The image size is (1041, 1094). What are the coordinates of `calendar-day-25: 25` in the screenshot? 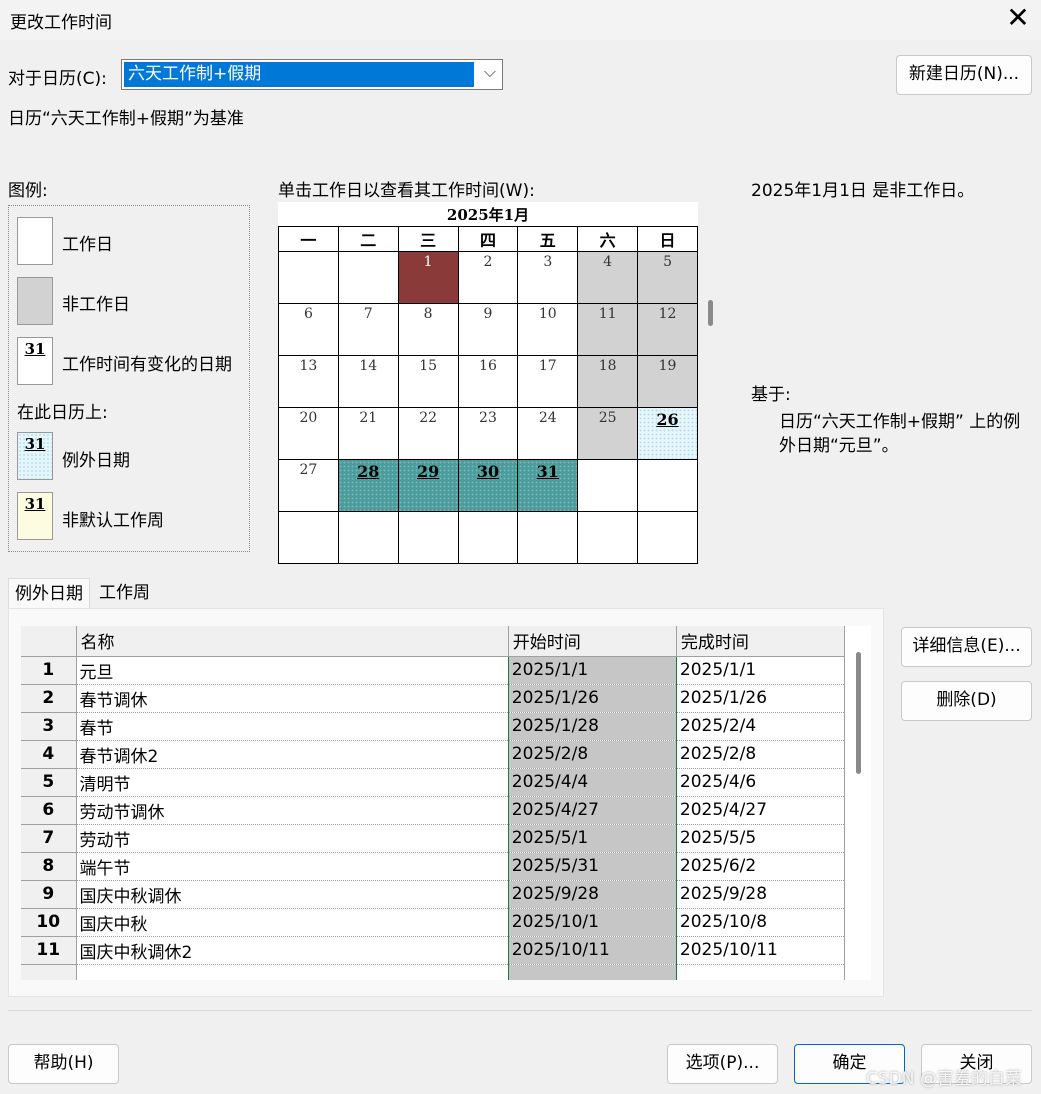 It's located at (608, 433).